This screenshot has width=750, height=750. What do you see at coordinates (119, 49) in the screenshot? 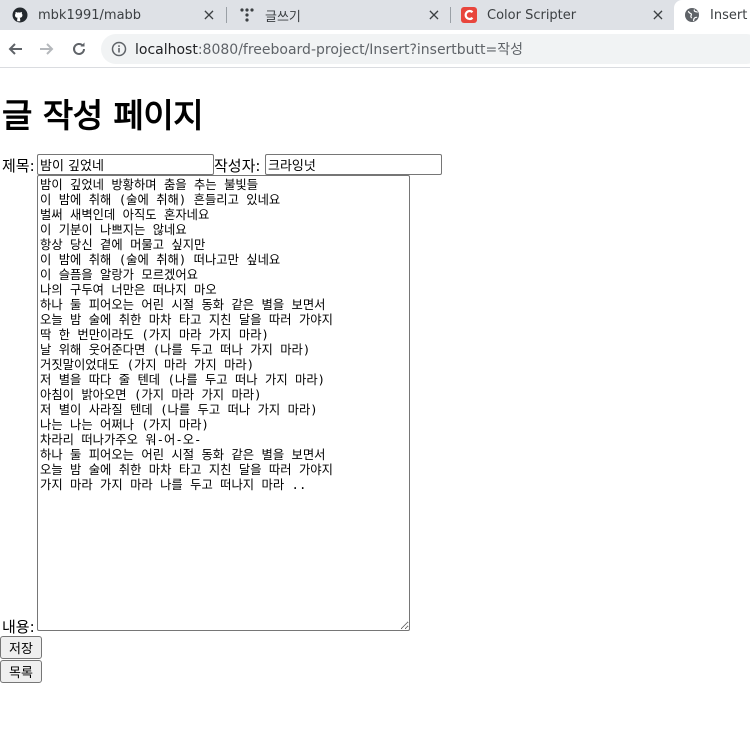
I see `info-icon` at bounding box center [119, 49].